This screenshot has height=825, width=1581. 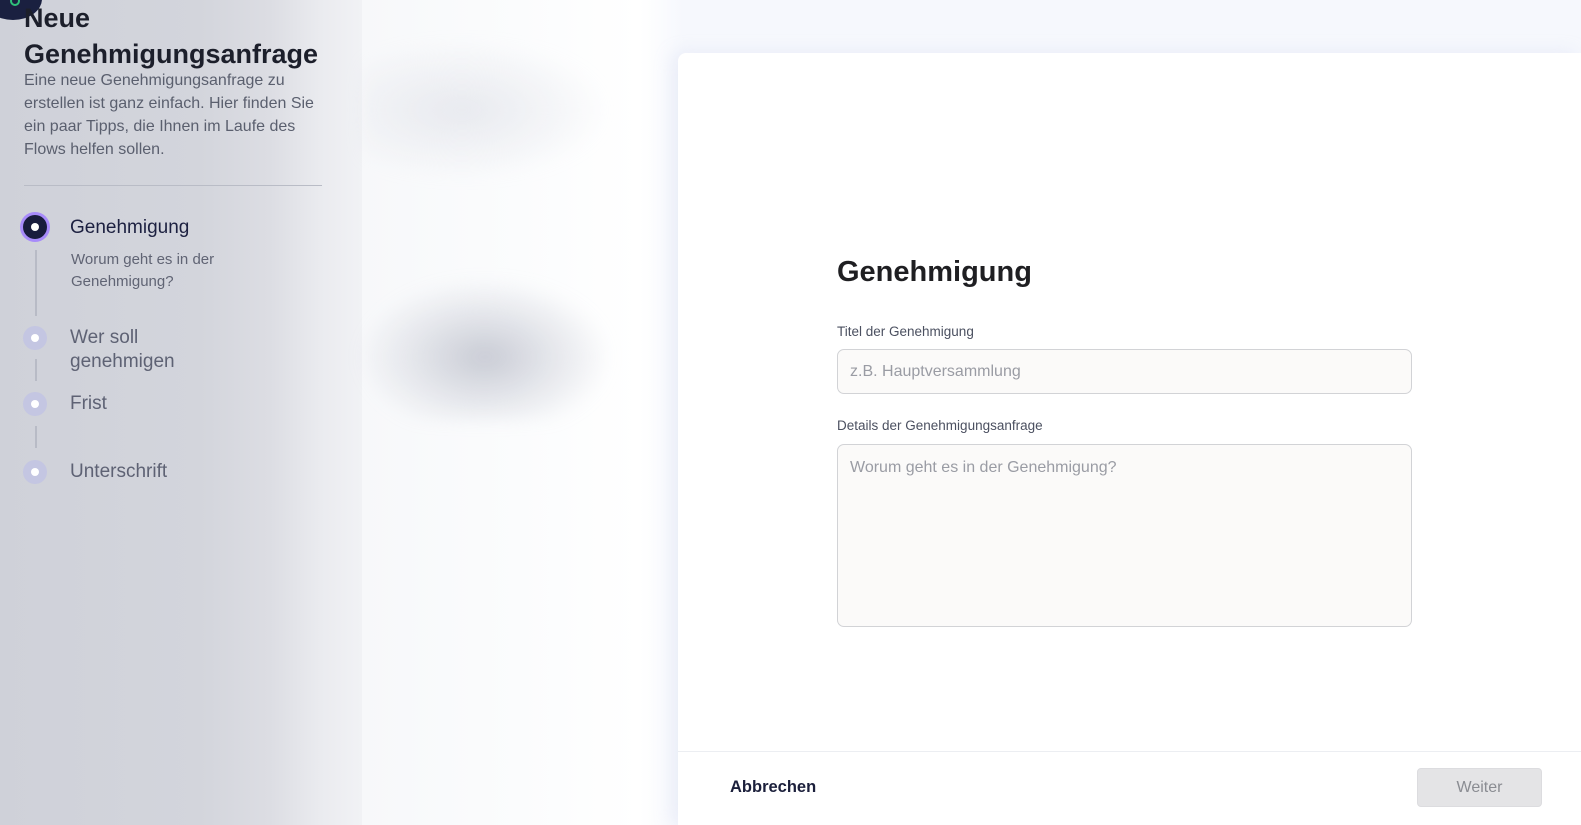 I want to click on status-online-icon, so click(x=15, y=3).